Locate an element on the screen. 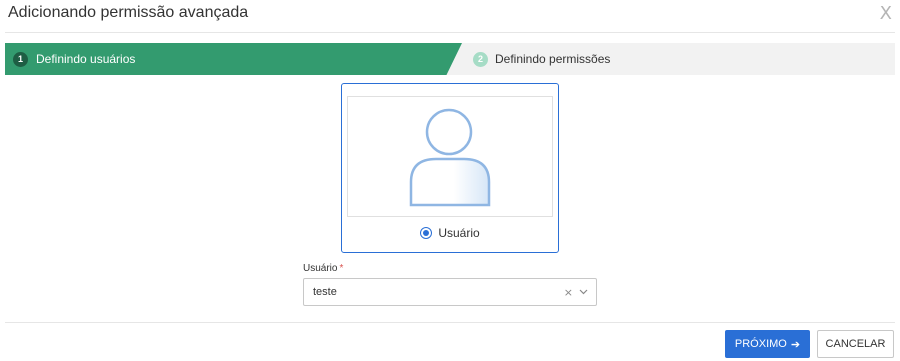 This screenshot has height=361, width=900. chevron-down-icon is located at coordinates (583, 292).